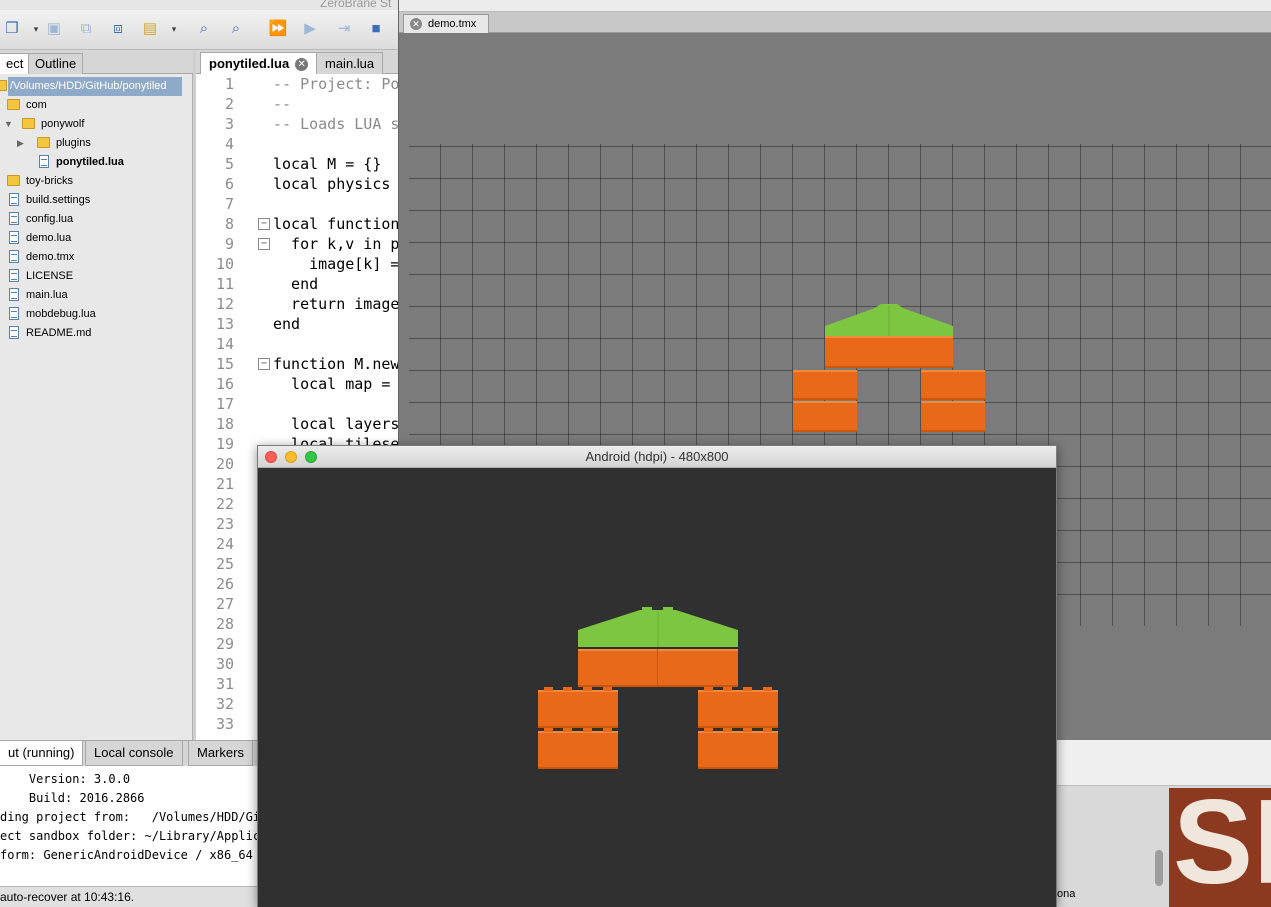  Describe the element at coordinates (278, 29) in the screenshot. I see `run-icon: ⏩` at that location.